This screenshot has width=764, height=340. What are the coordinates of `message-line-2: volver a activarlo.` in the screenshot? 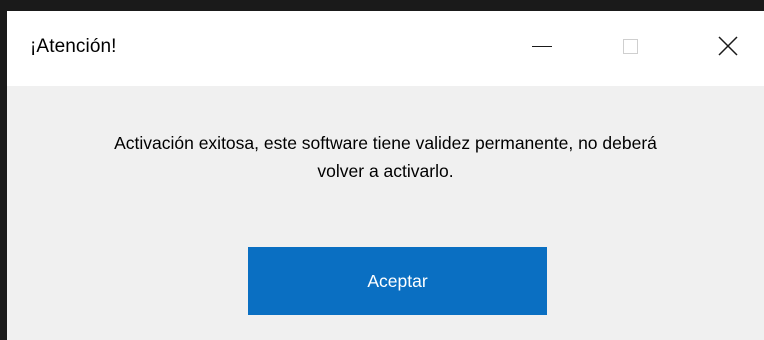 It's located at (385, 171).